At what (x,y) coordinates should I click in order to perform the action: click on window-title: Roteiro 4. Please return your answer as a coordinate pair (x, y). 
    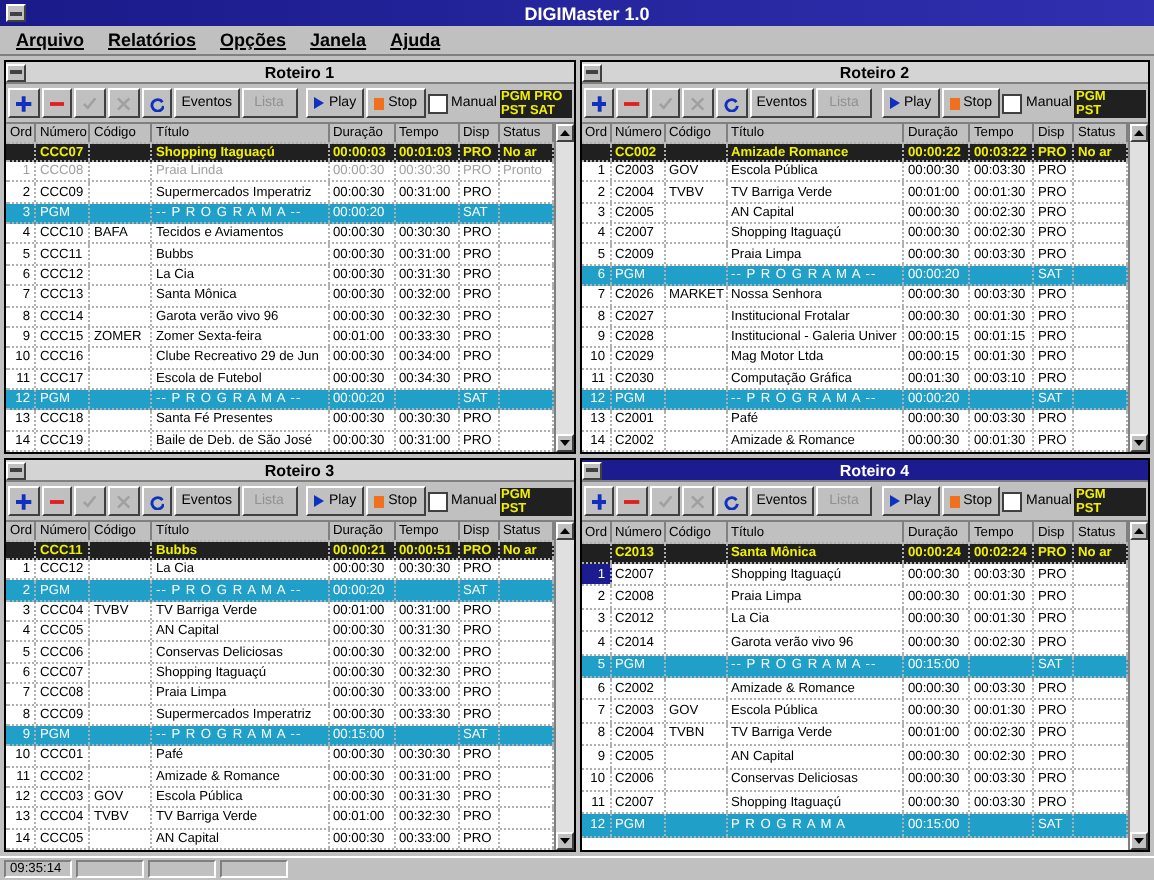
    Looking at the image, I should click on (874, 470).